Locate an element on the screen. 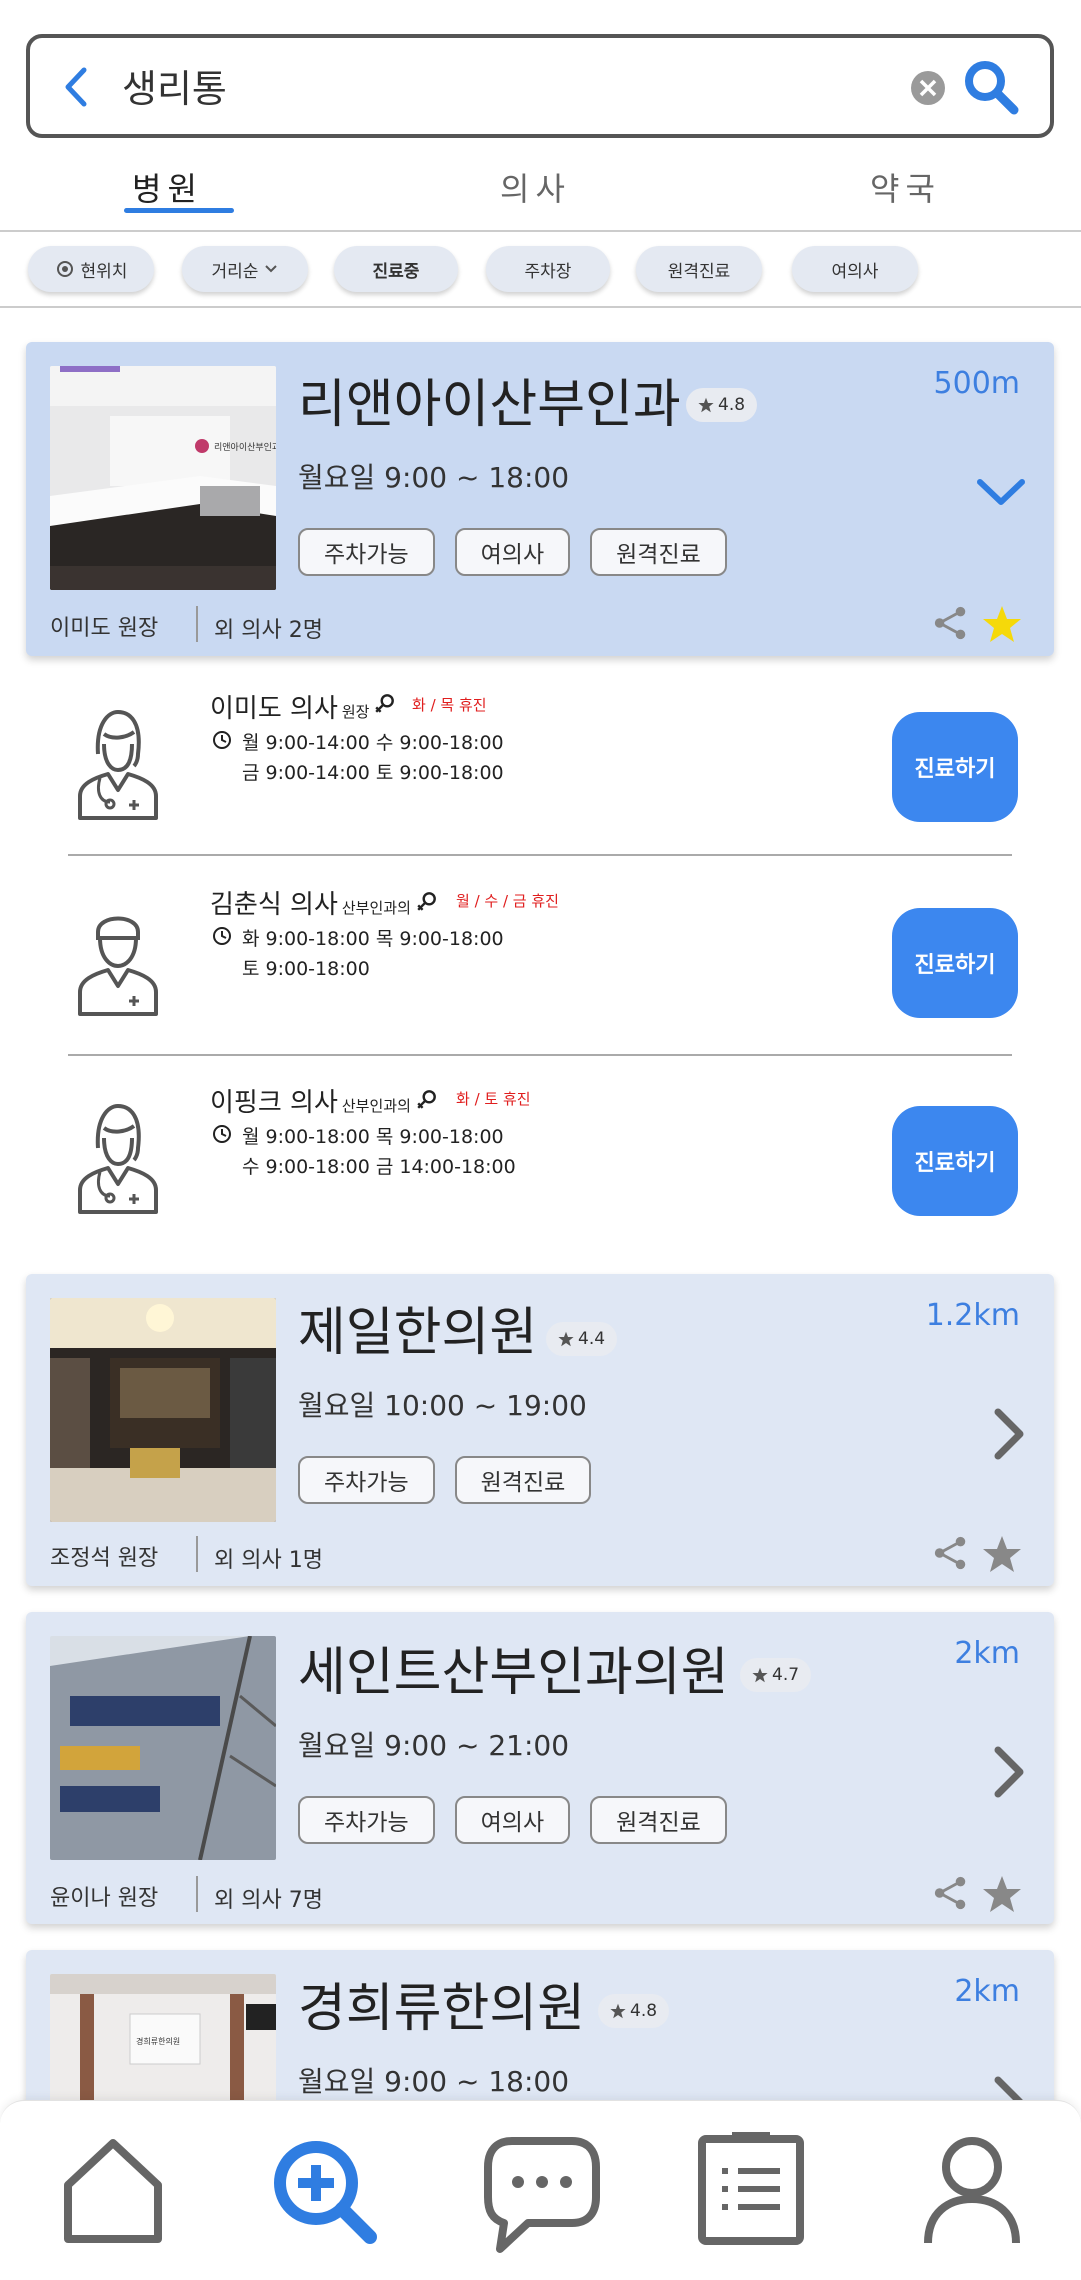  rating-value: 4.7 is located at coordinates (786, 1675).